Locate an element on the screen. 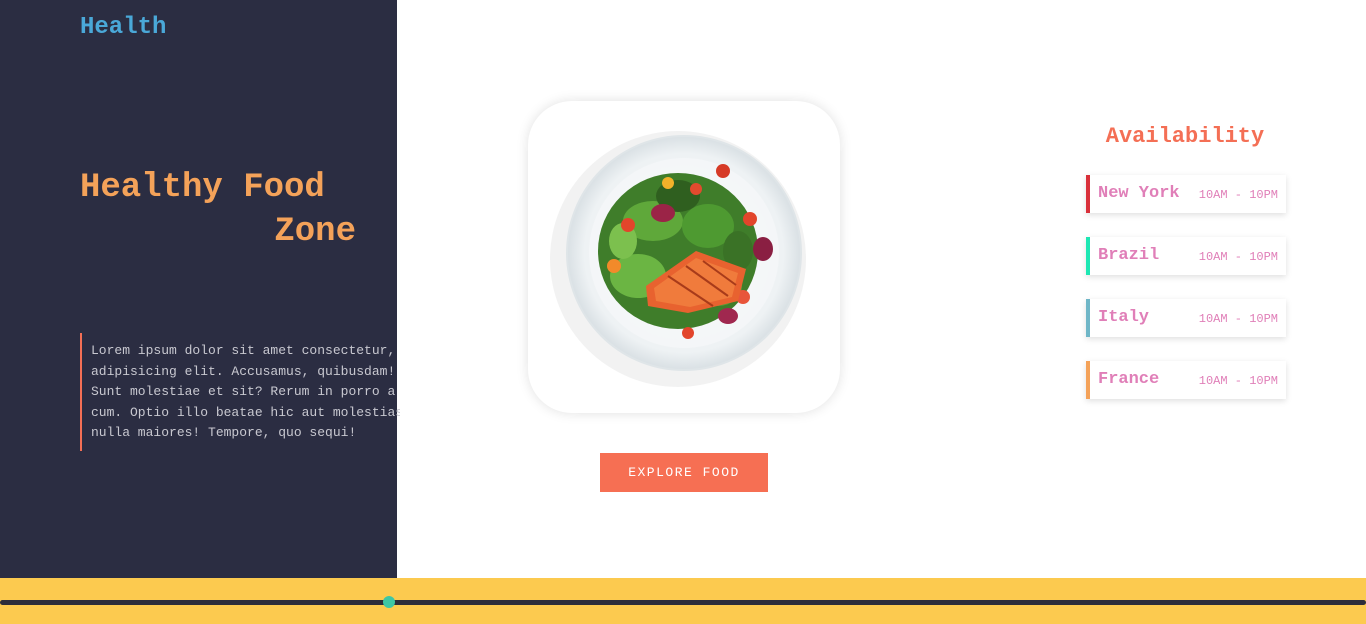 The image size is (1366, 624). city-name: France is located at coordinates (1129, 379).